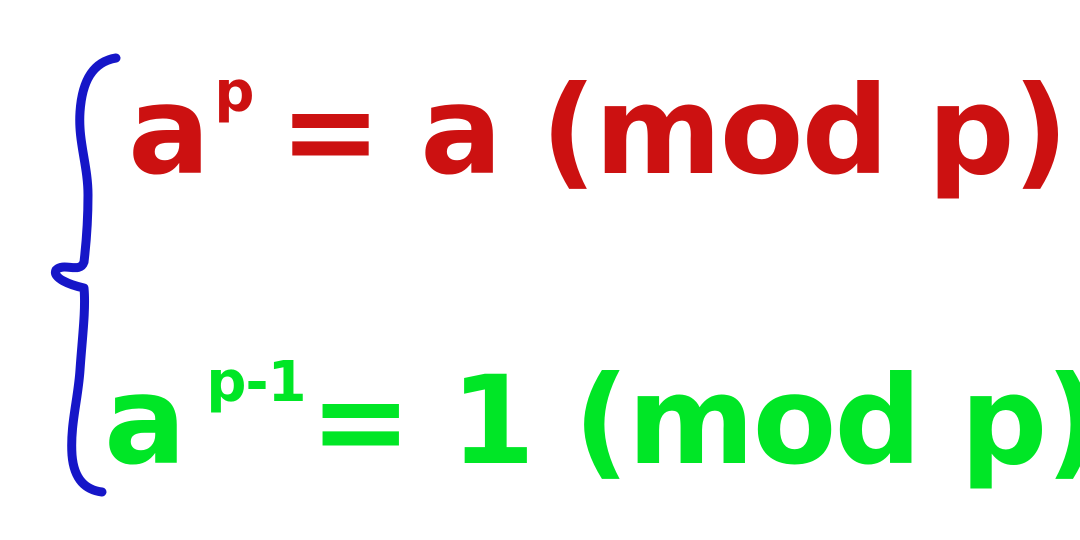 The width and height of the screenshot is (1080, 540). Describe the element at coordinates (256, 382) in the screenshot. I see `eq2-exponent: p-1` at that location.